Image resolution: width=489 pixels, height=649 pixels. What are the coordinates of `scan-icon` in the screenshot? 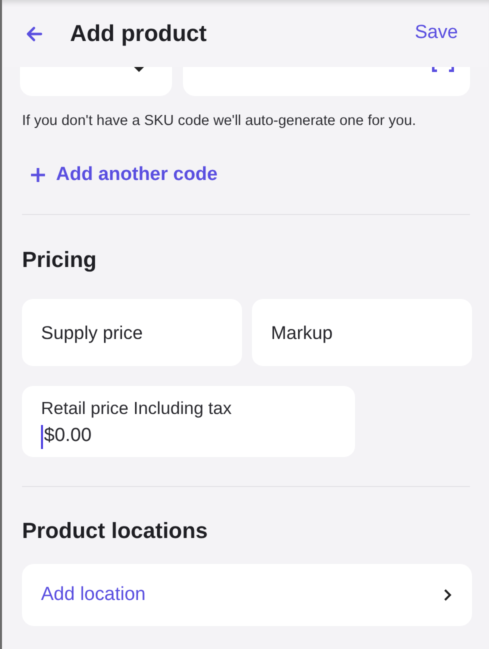 It's located at (443, 69).